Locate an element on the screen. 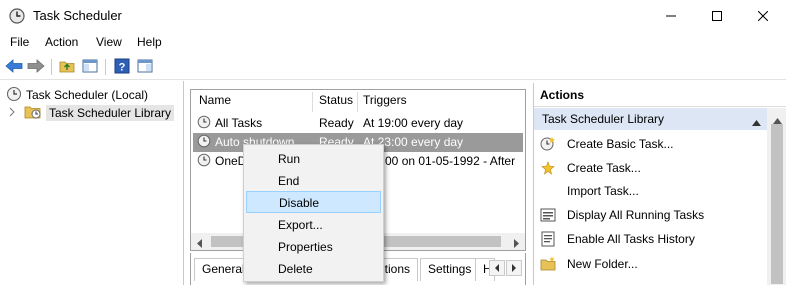 The height and width of the screenshot is (285, 786). menu-bar: File Action View Help is located at coordinates (393, 42).